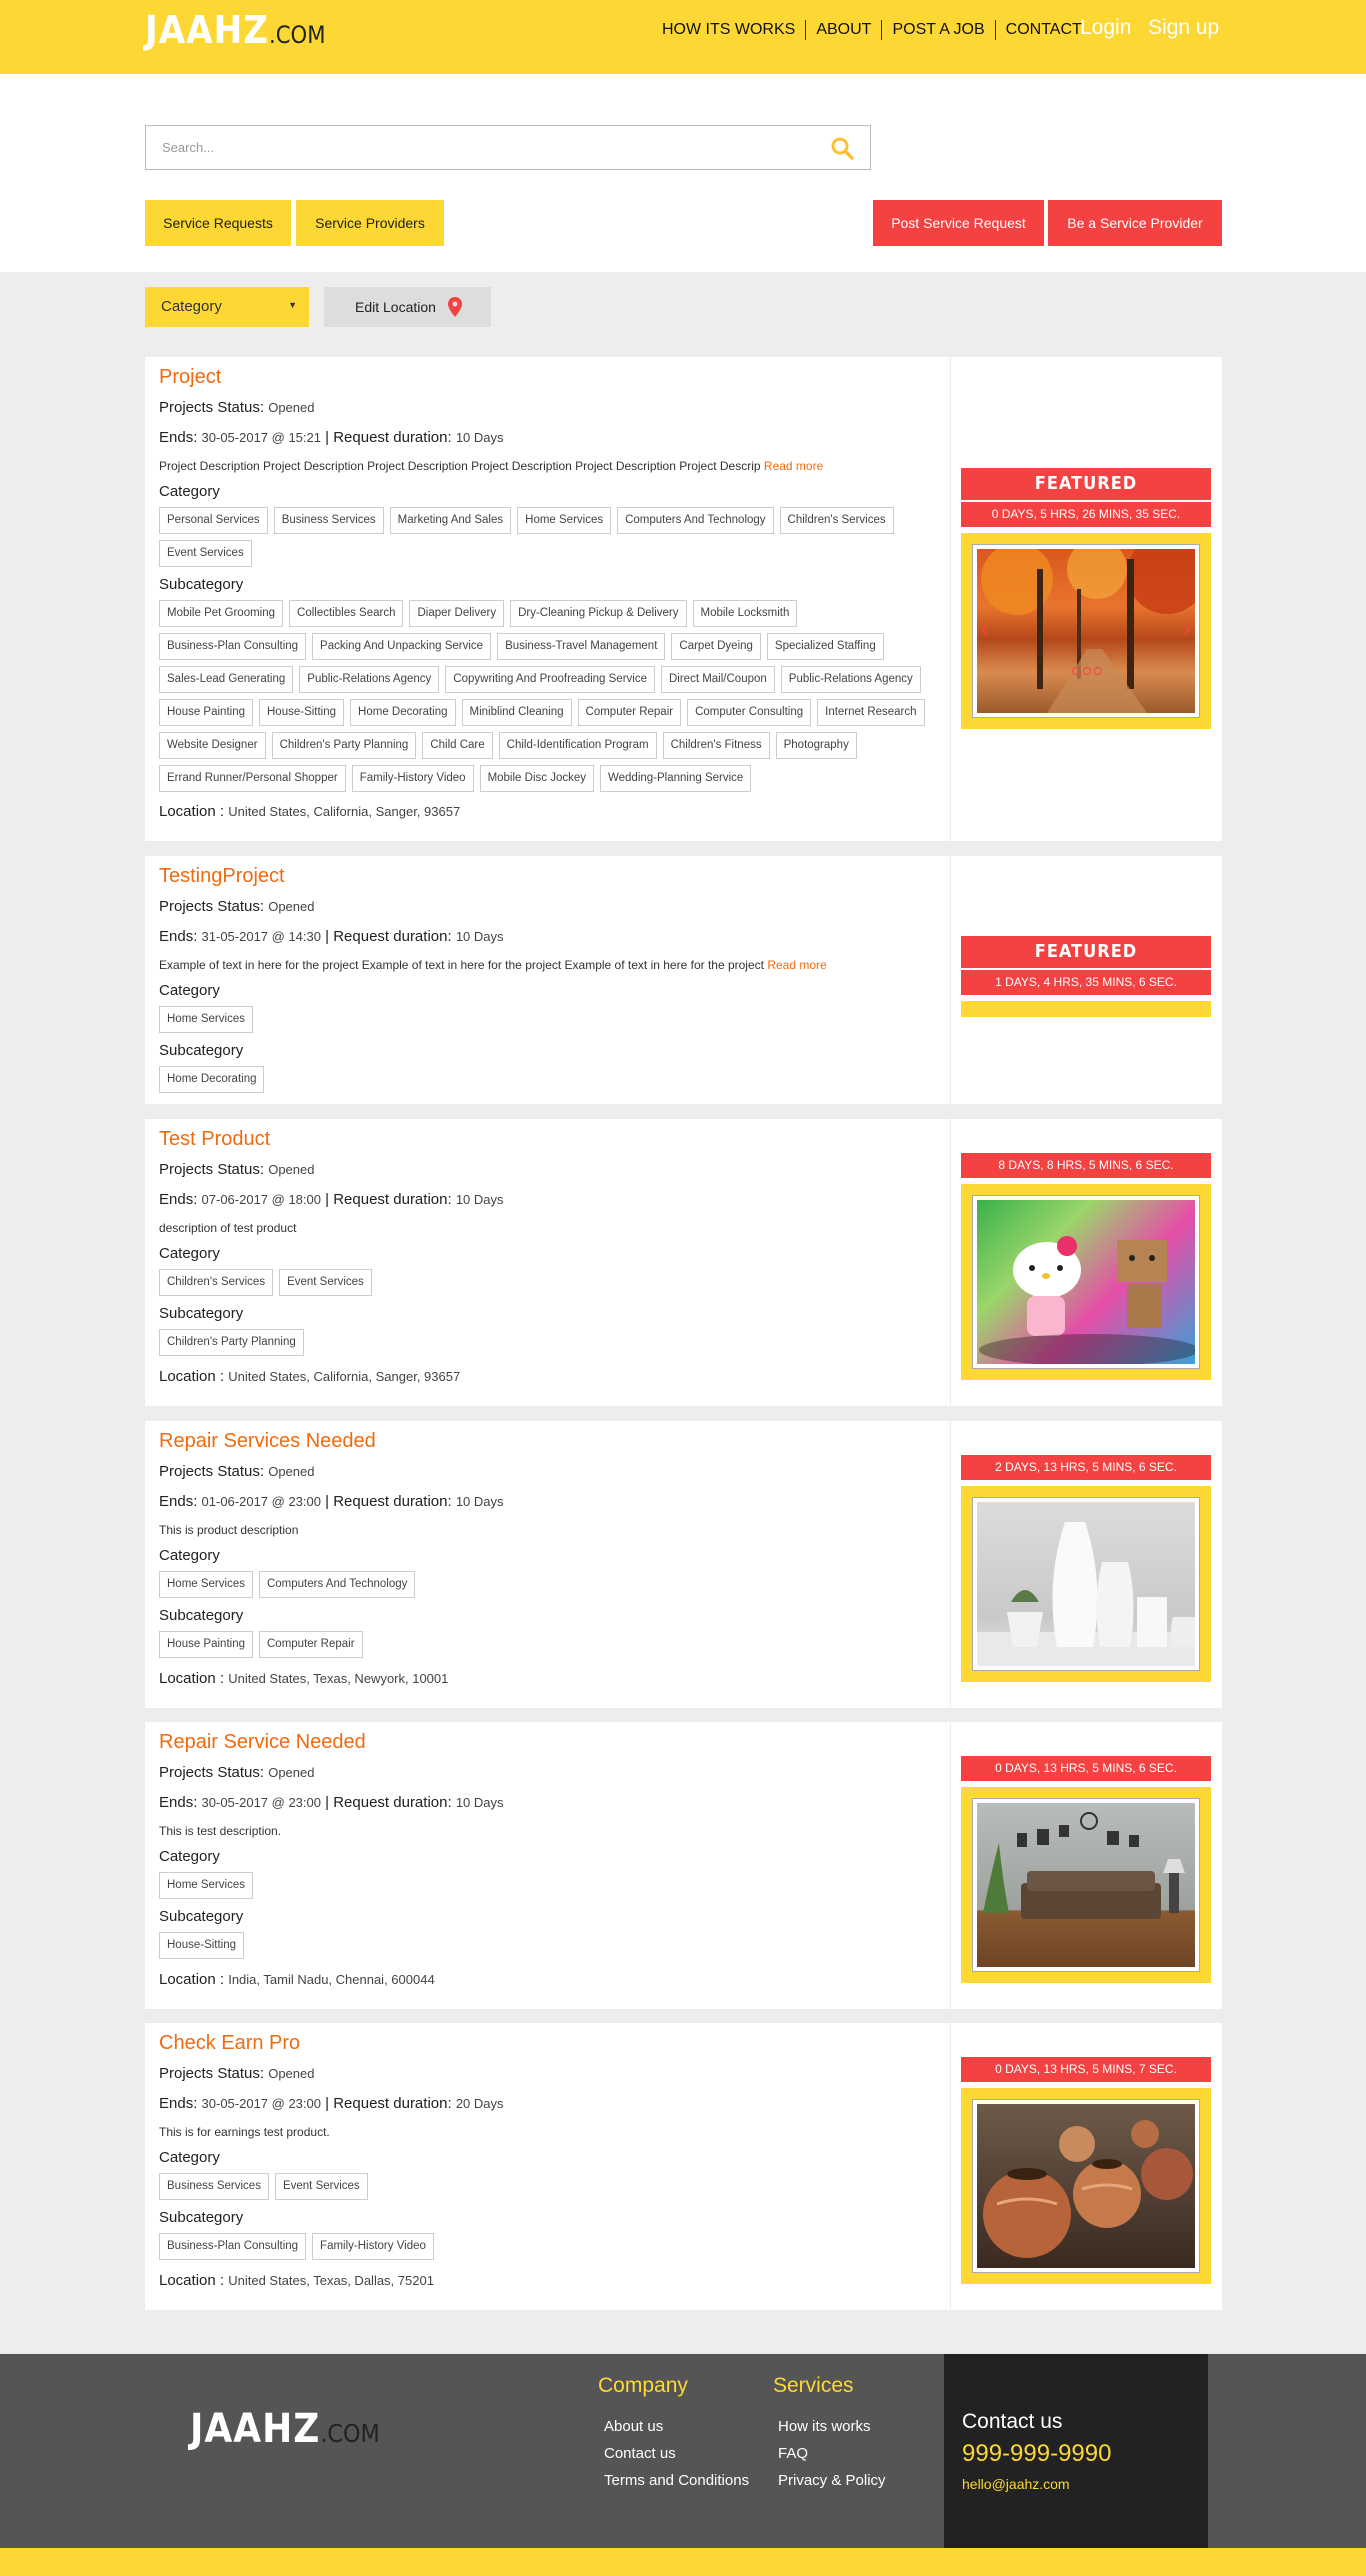 The height and width of the screenshot is (2576, 1366). I want to click on footer-link-about: About us, so click(633, 2426).